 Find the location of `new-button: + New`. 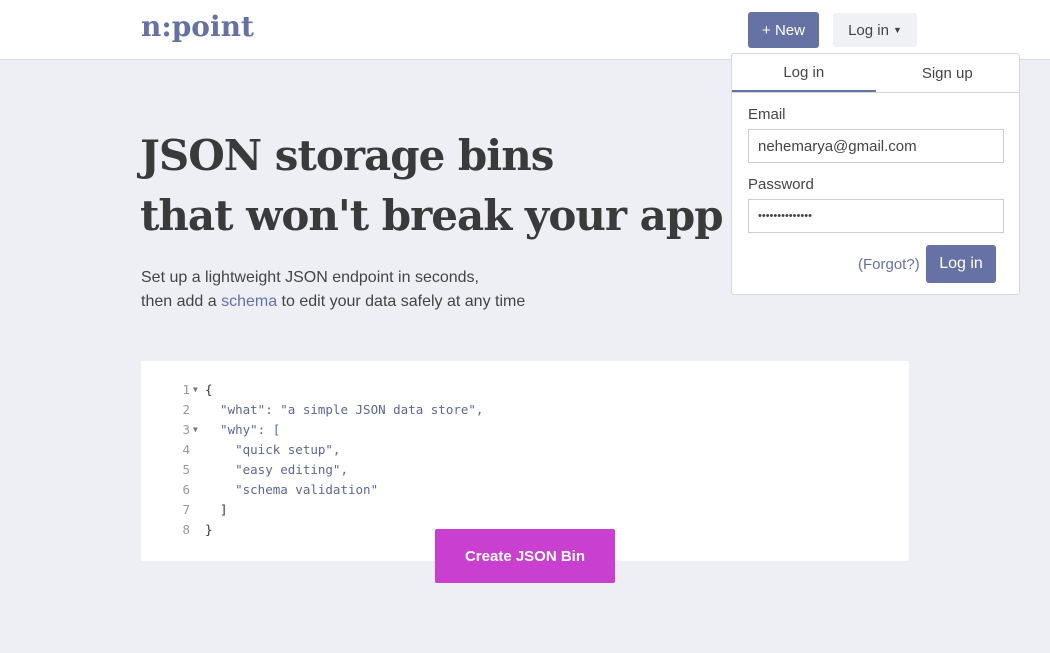

new-button: + New is located at coordinates (783, 30).